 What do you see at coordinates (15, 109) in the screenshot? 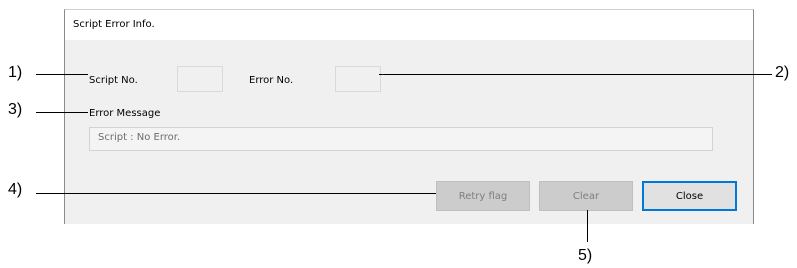
I see `callout-3: 3)` at bounding box center [15, 109].